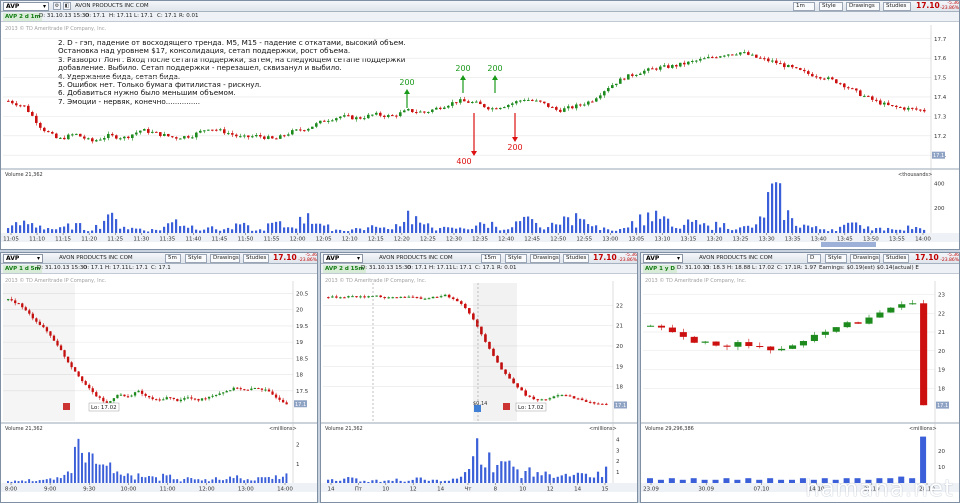  I want to click on interval-selector: 15m, so click(491, 258).